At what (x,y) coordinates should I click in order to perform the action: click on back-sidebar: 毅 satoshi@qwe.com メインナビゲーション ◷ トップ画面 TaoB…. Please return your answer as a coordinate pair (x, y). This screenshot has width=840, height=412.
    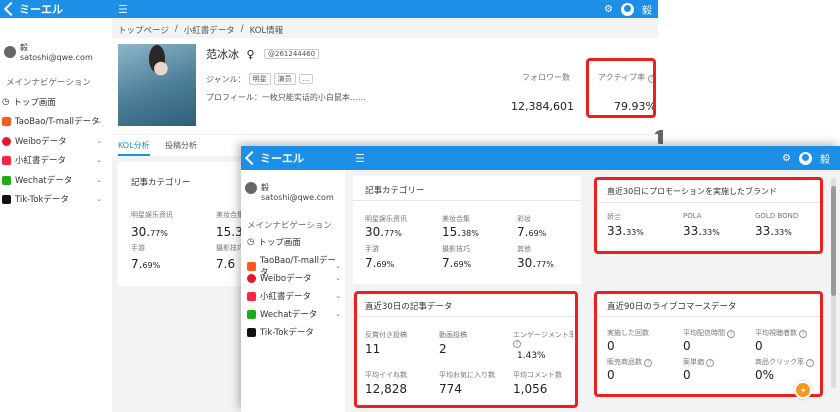
    Looking at the image, I should click on (56, 215).